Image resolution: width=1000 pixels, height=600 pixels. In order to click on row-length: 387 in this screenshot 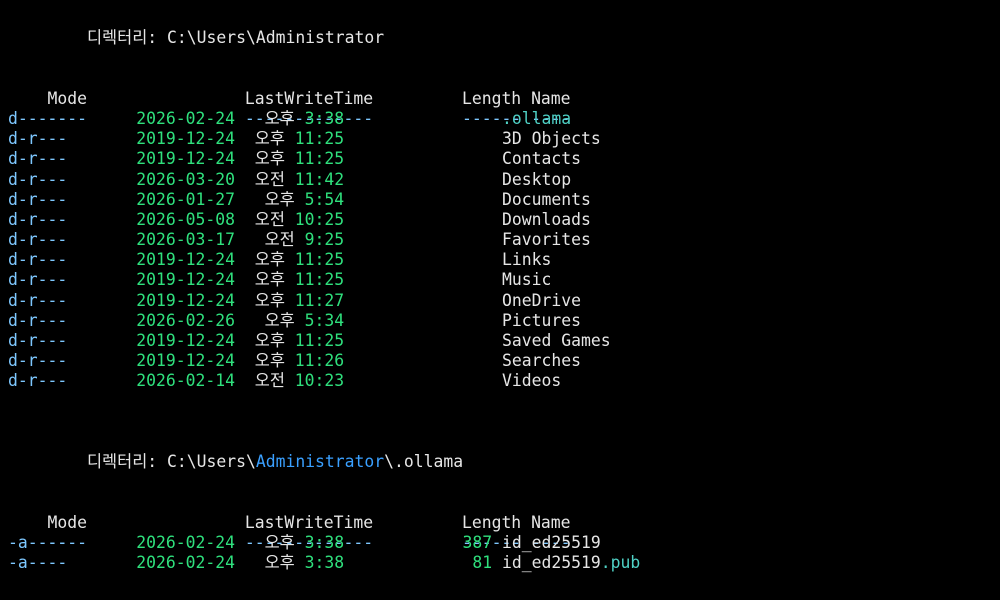, I will do `click(477, 542)`.